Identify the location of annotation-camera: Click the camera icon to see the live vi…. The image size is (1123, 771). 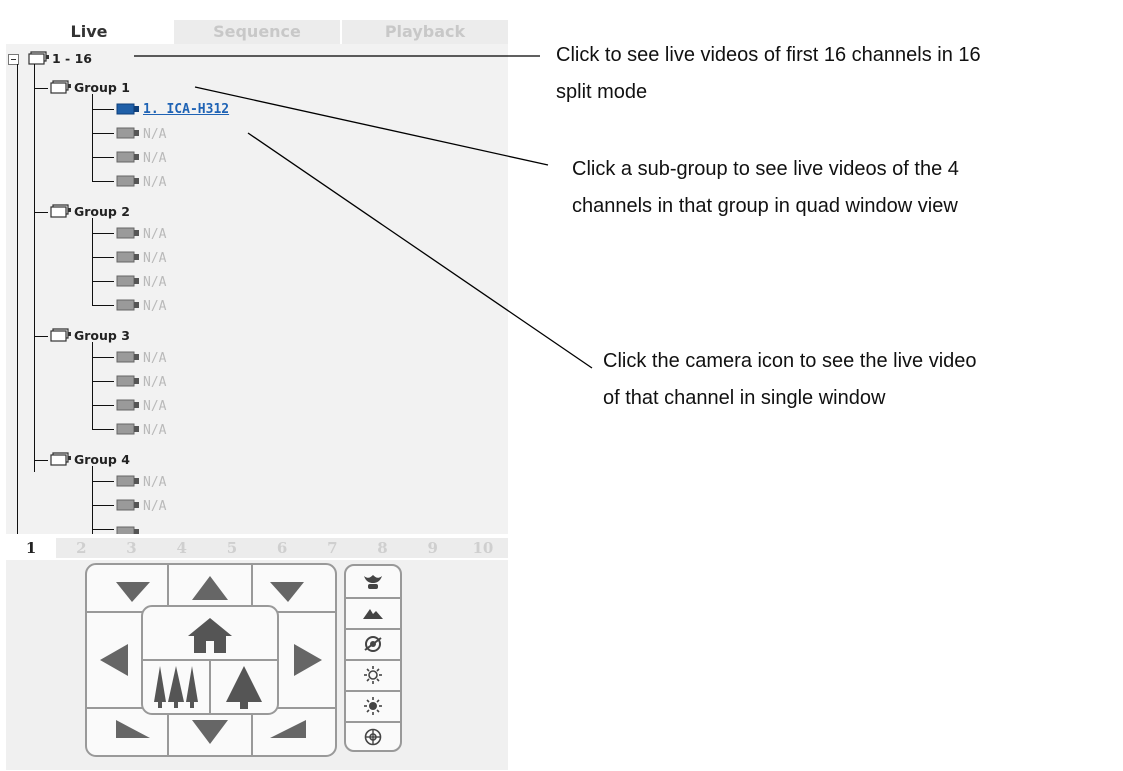
(790, 379).